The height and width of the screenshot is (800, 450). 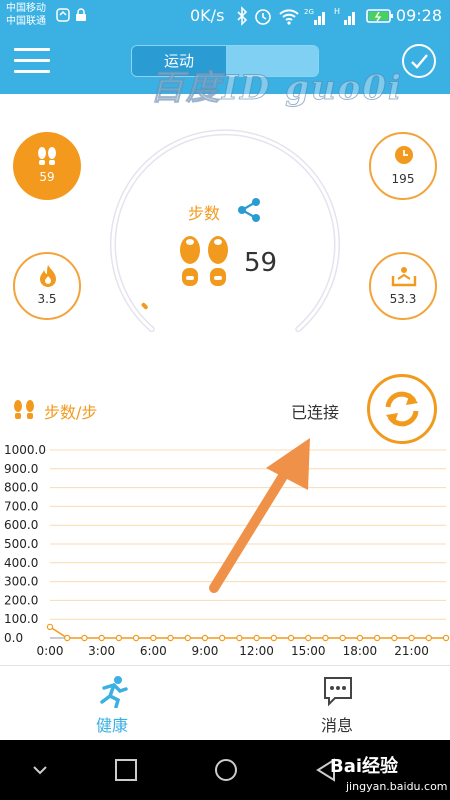 I want to click on menu-button, so click(x=32, y=60).